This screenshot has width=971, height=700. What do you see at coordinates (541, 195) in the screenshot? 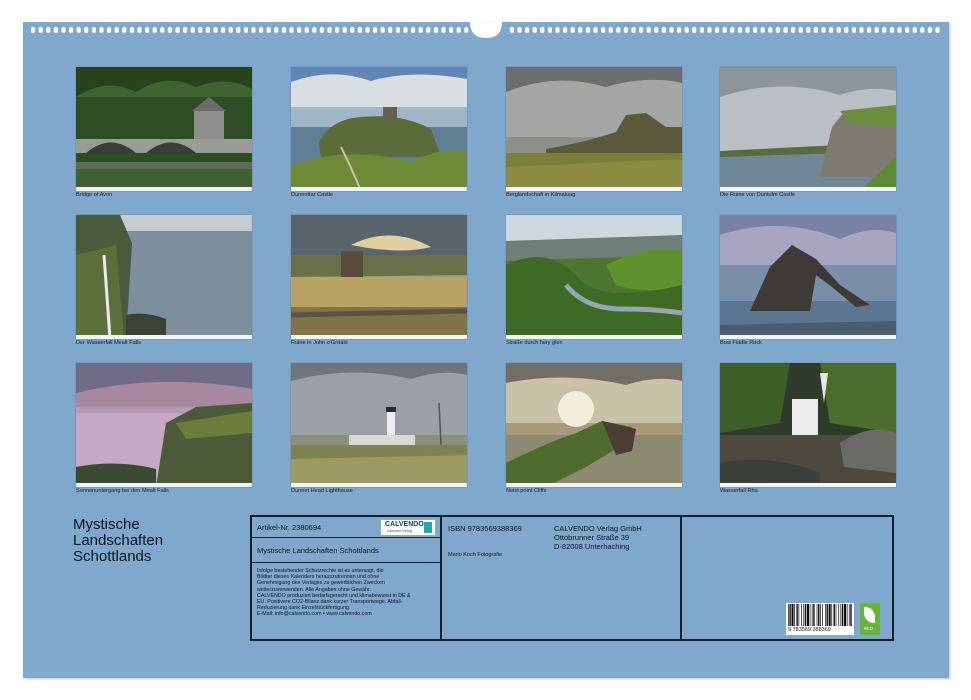
I see `photo-caption: Berglandschaft in Kilmaluag` at bounding box center [541, 195].